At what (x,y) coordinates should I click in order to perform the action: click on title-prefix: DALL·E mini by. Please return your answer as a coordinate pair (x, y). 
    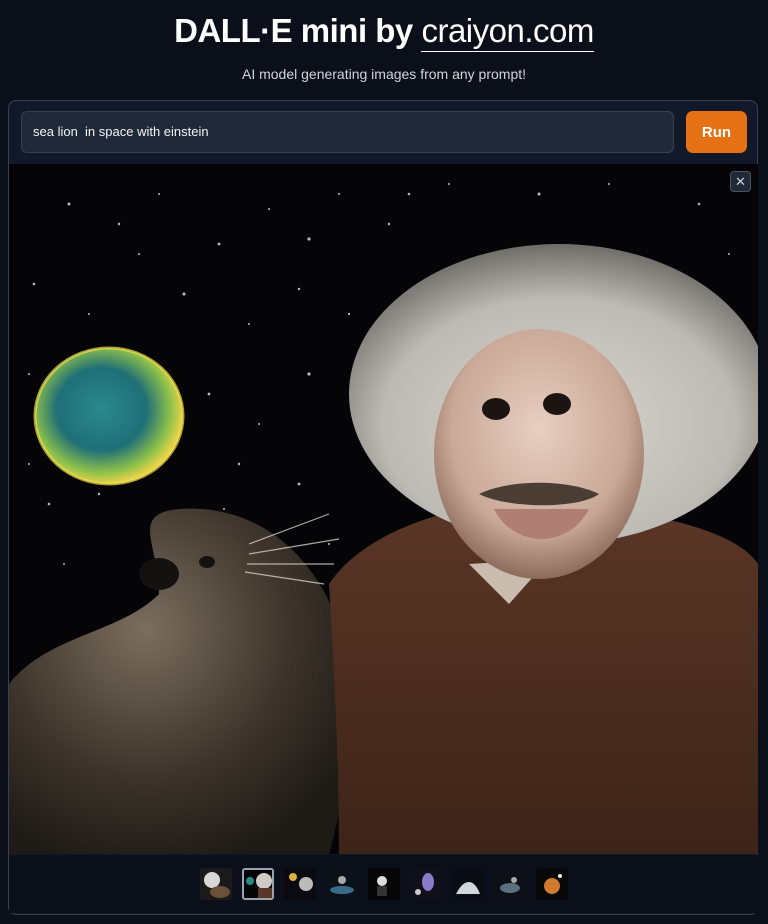
    Looking at the image, I should click on (293, 30).